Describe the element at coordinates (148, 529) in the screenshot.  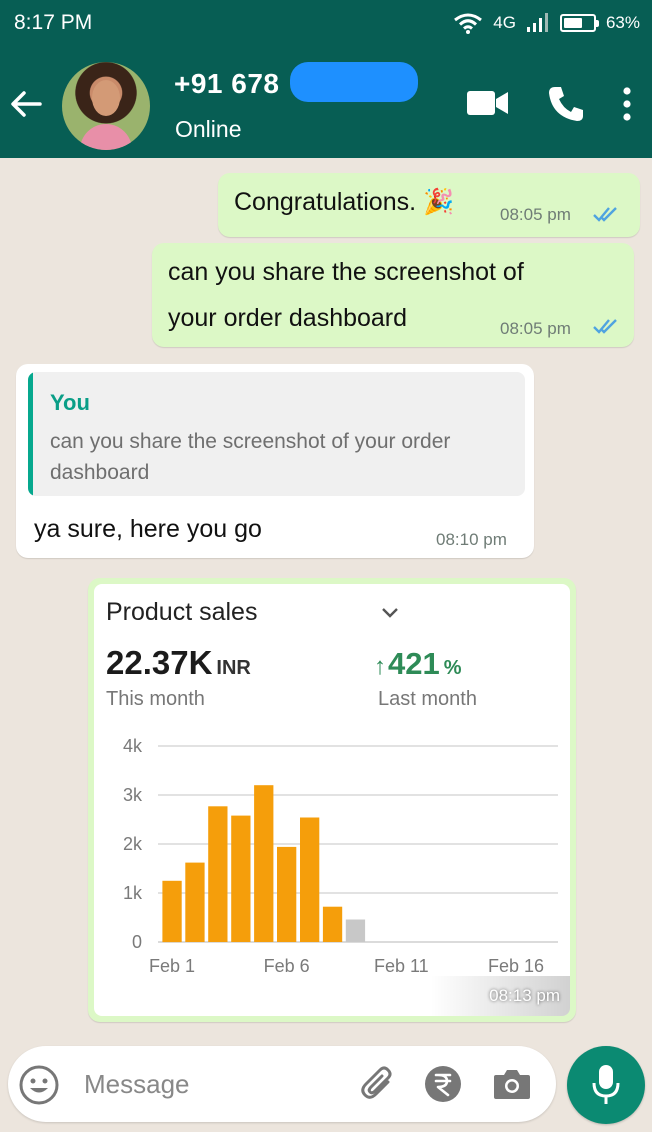
I see `message-text: ya sure, here you go` at that location.